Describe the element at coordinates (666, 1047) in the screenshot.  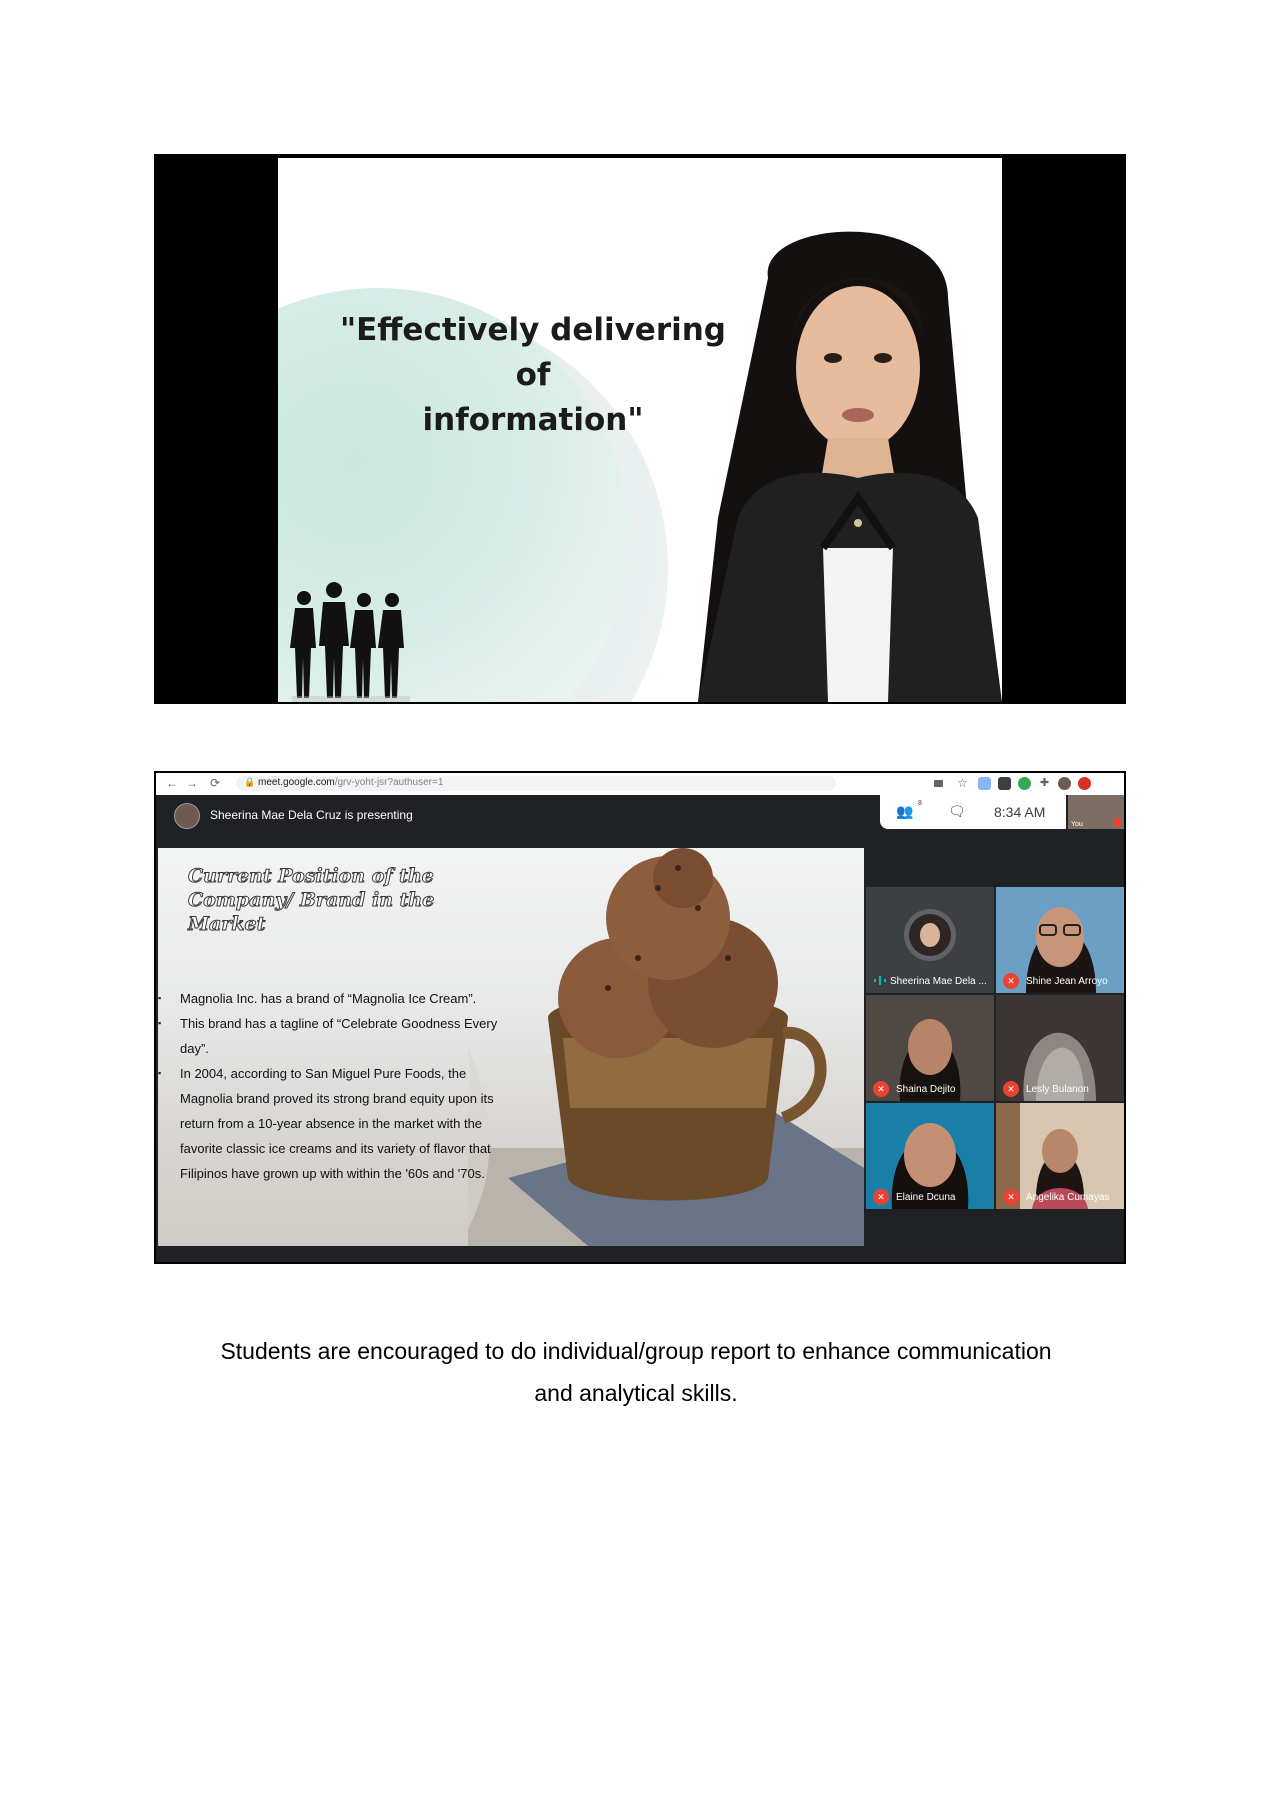
I see `chocolate-ice-cream-image` at that location.